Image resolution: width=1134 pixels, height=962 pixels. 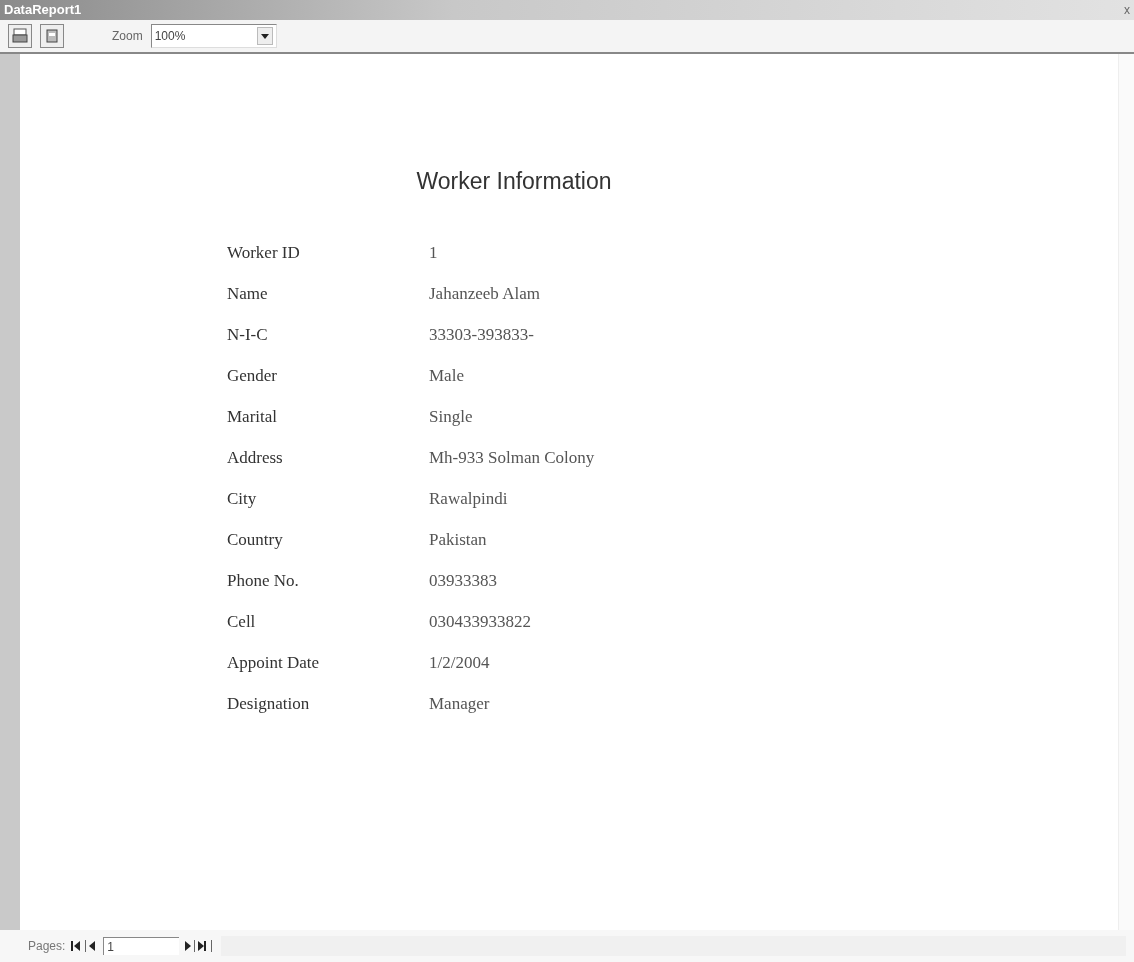 I want to click on field-label: Gender, so click(x=253, y=376).